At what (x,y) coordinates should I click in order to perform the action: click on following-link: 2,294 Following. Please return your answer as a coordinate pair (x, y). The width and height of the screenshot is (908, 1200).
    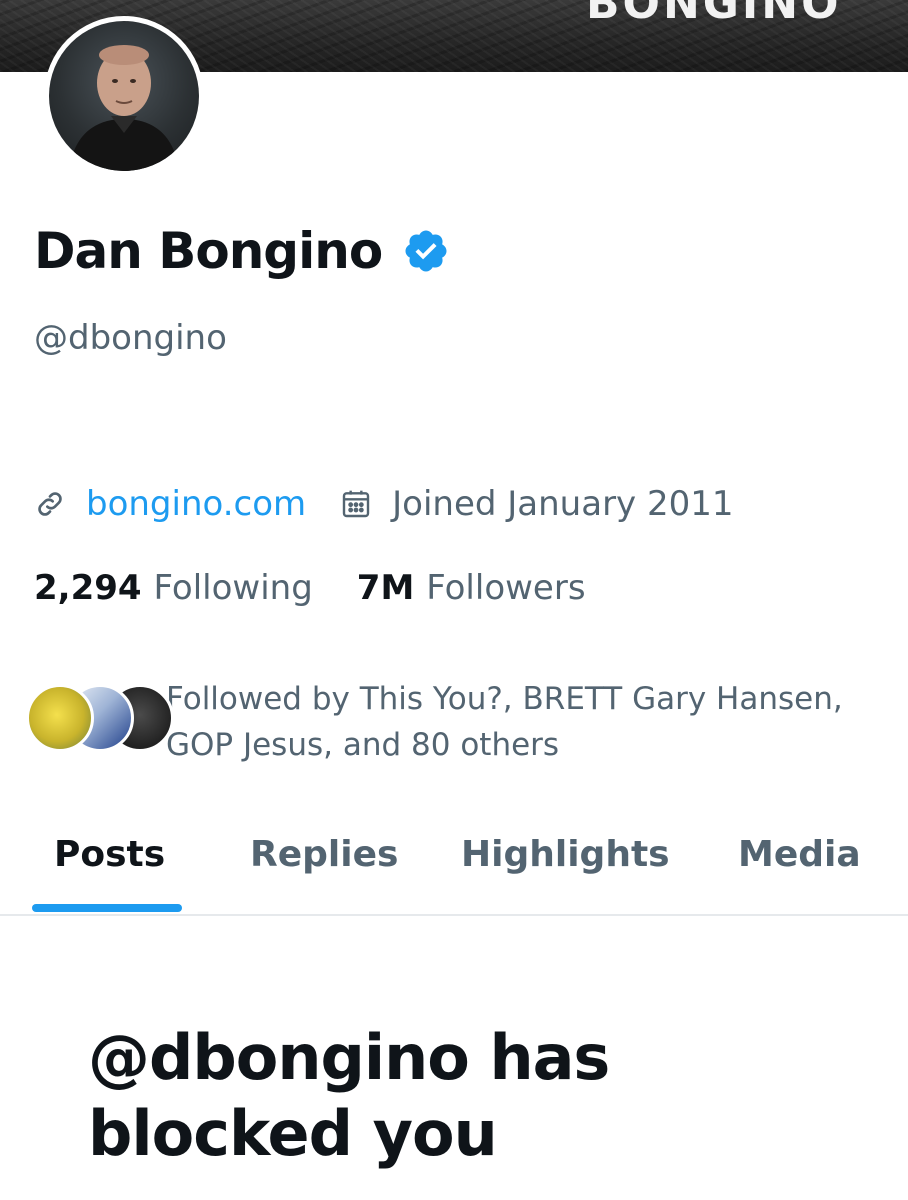
    Looking at the image, I should click on (173, 588).